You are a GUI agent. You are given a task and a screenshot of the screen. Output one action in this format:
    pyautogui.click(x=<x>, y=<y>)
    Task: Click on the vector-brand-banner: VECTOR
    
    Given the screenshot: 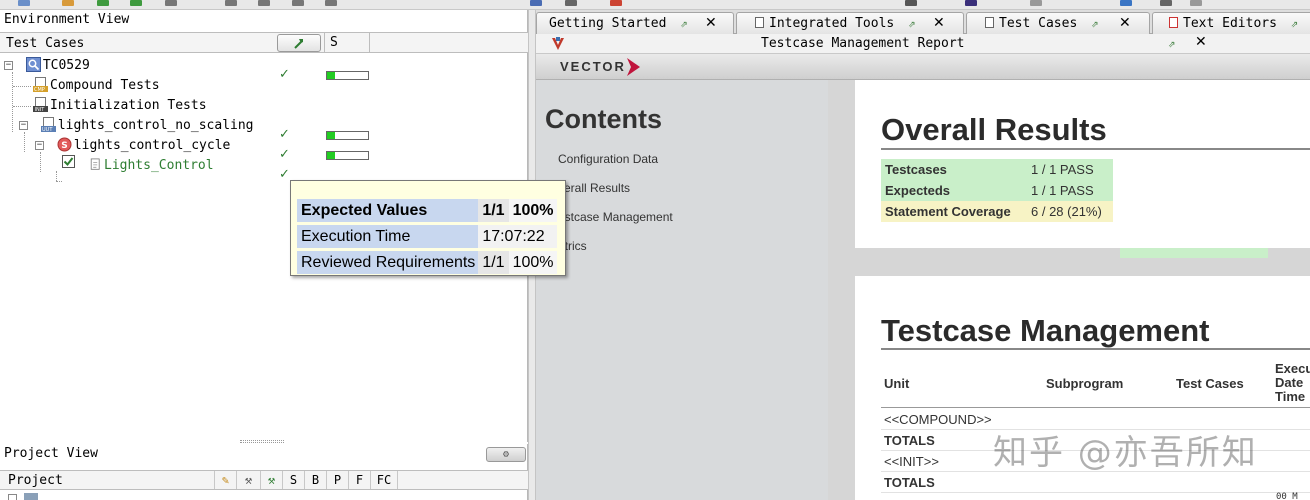 What is the action you would take?
    pyautogui.click(x=923, y=67)
    